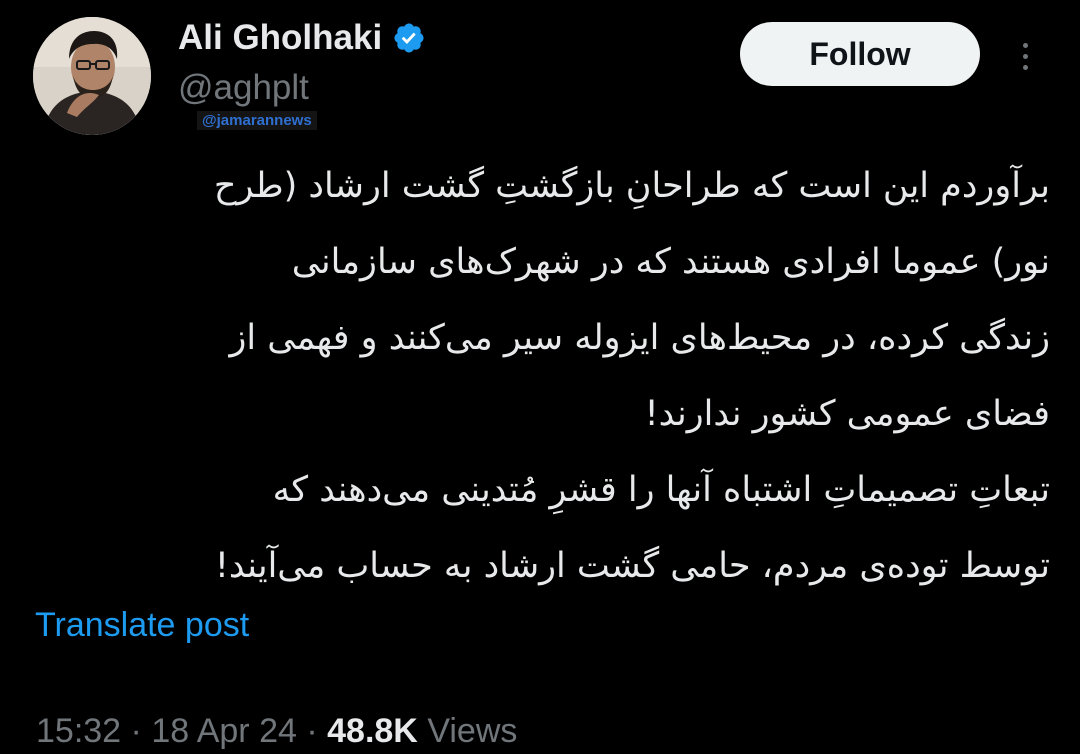  Describe the element at coordinates (860, 54) in the screenshot. I see `follow-button: Follow` at that location.